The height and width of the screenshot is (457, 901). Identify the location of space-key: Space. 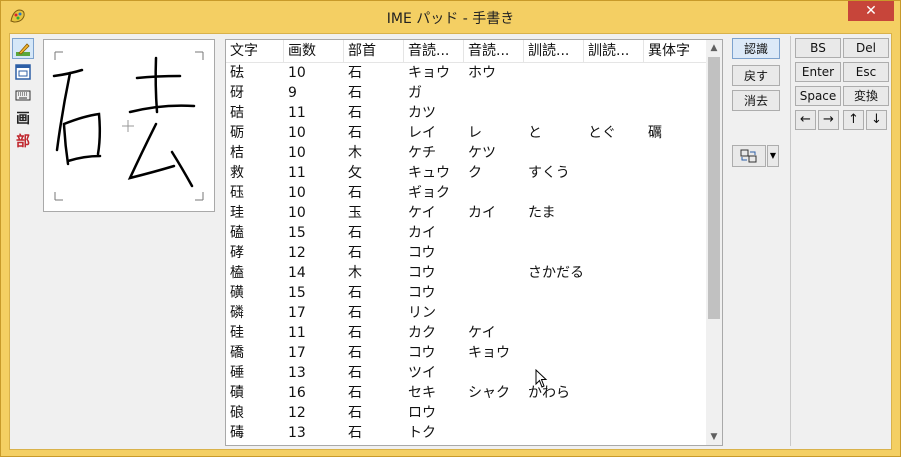
(818, 96).